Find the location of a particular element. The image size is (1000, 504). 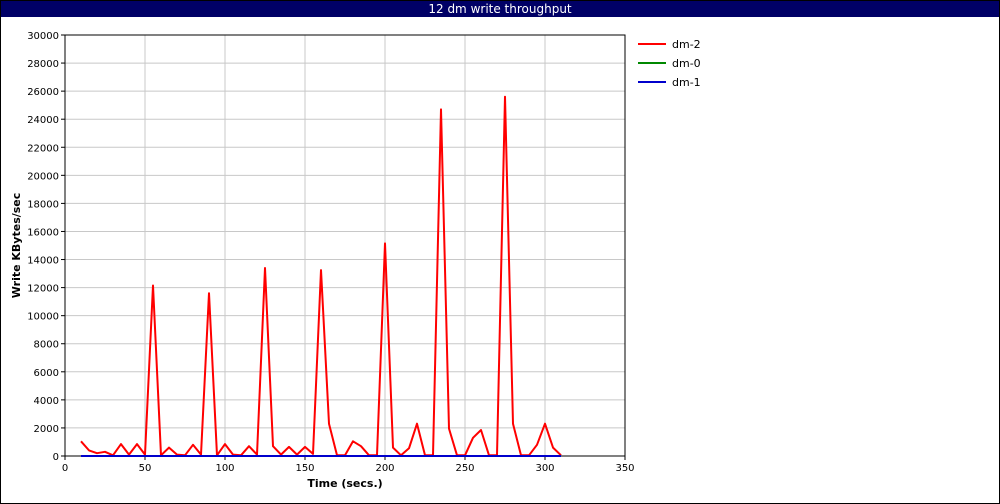

y-tick-label: 8000 is located at coordinates (46, 345).